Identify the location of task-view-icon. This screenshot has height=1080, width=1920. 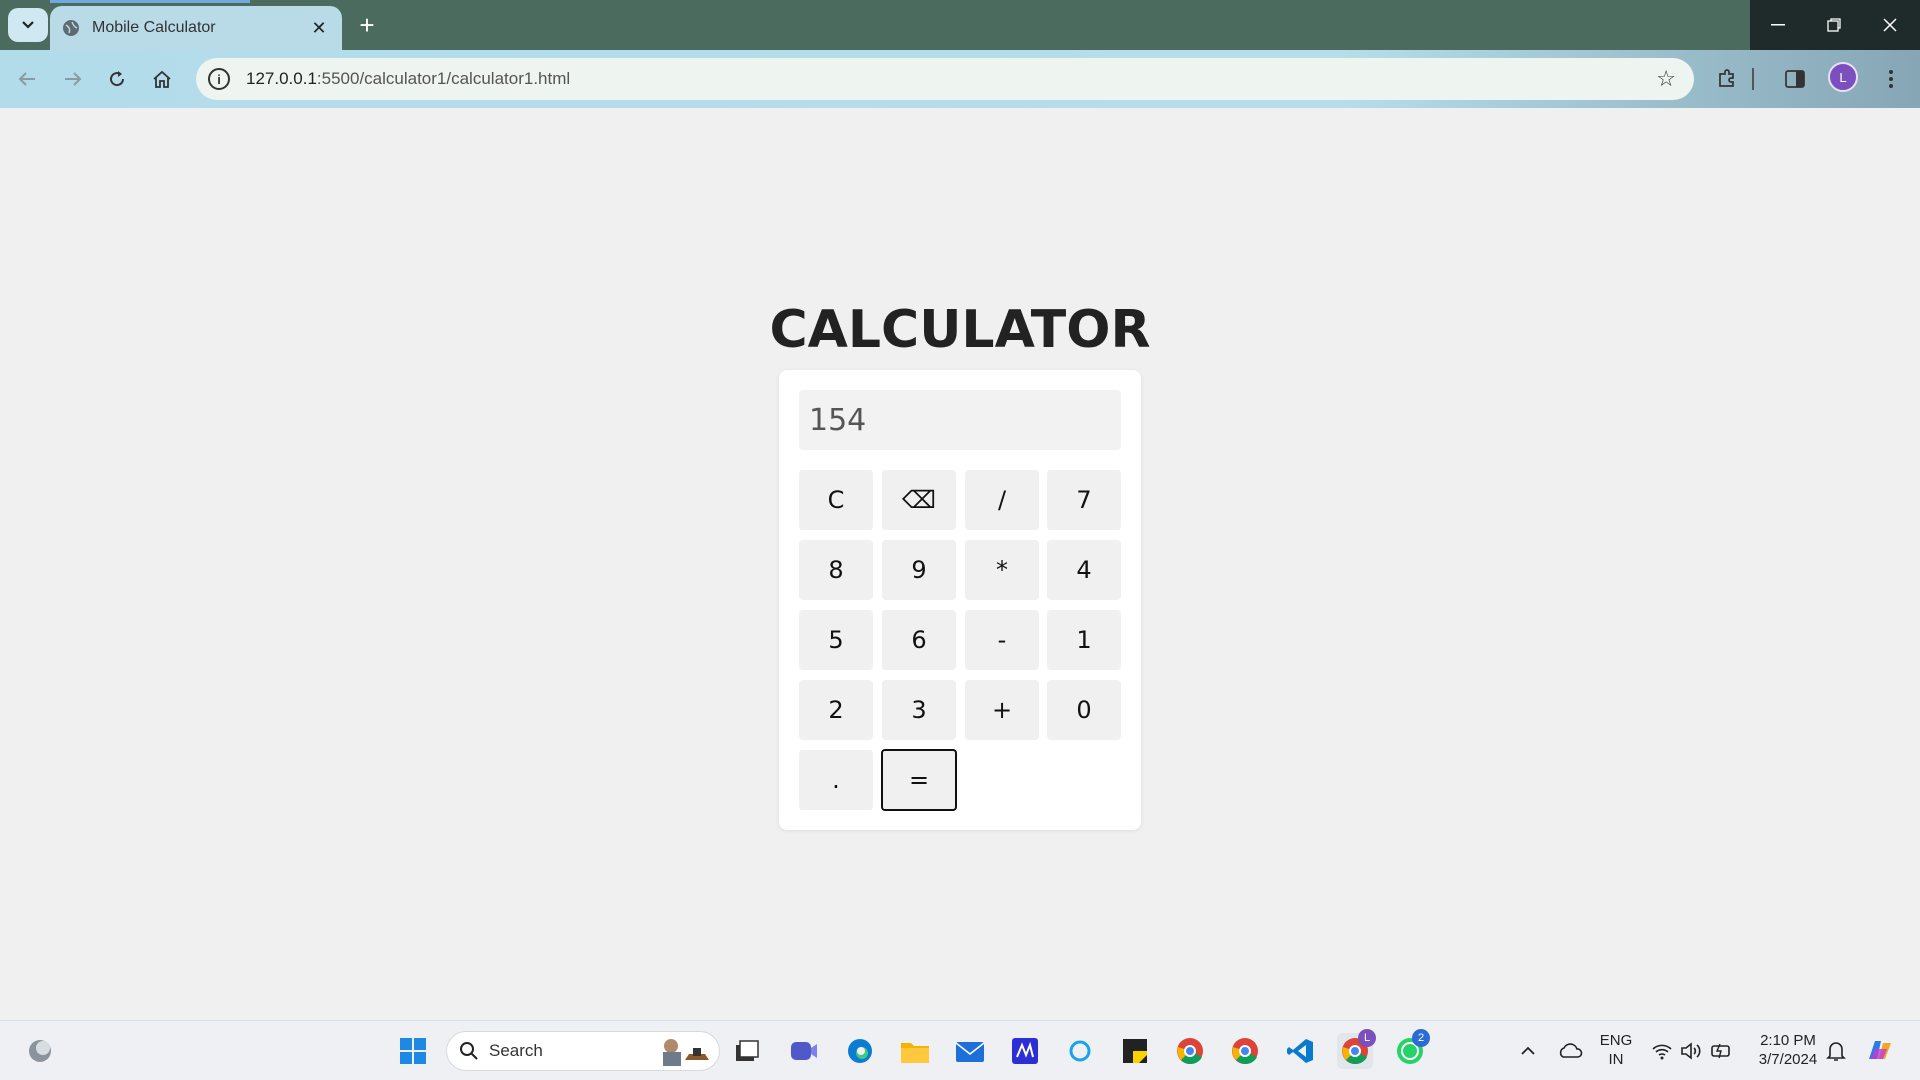
(747, 1051).